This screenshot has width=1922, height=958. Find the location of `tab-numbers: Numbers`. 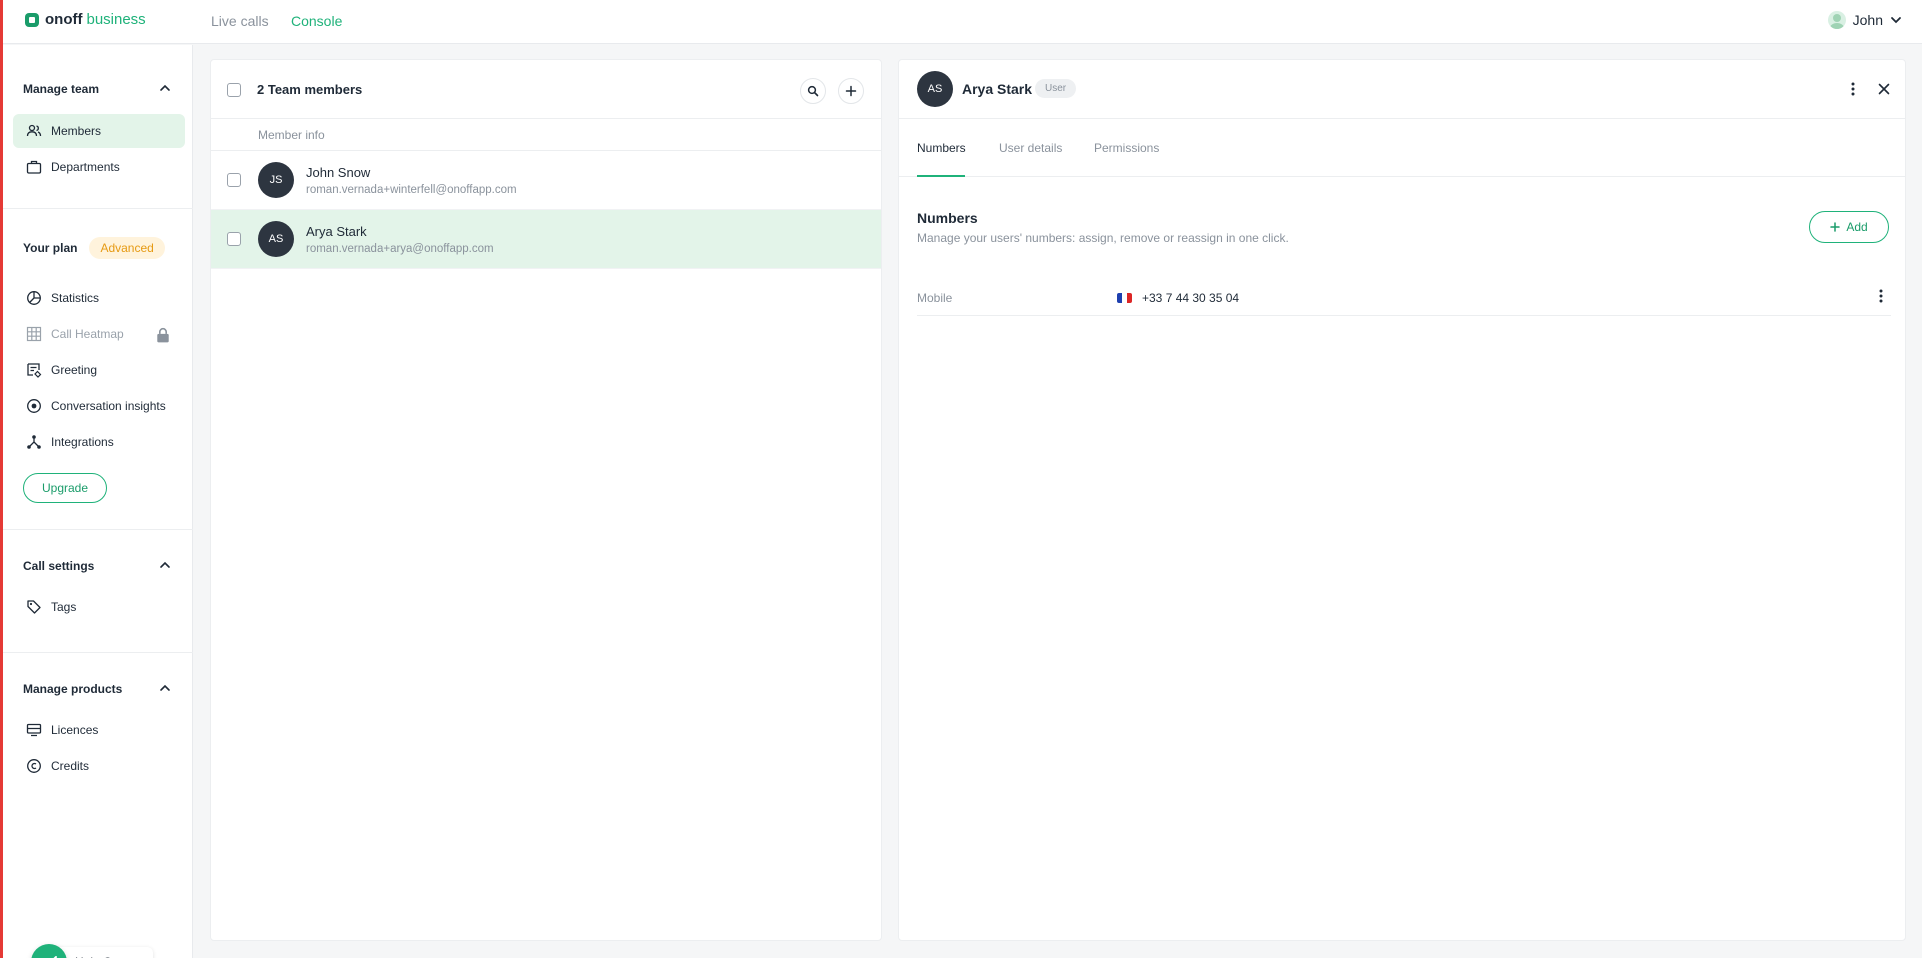

tab-numbers: Numbers is located at coordinates (941, 148).